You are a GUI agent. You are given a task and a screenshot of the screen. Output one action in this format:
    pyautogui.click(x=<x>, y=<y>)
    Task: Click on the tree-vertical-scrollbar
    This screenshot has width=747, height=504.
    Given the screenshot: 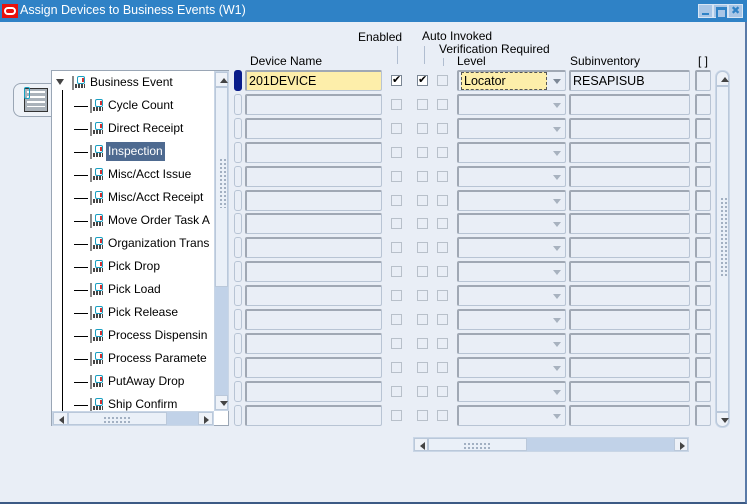 What is the action you would take?
    pyautogui.click(x=221, y=241)
    